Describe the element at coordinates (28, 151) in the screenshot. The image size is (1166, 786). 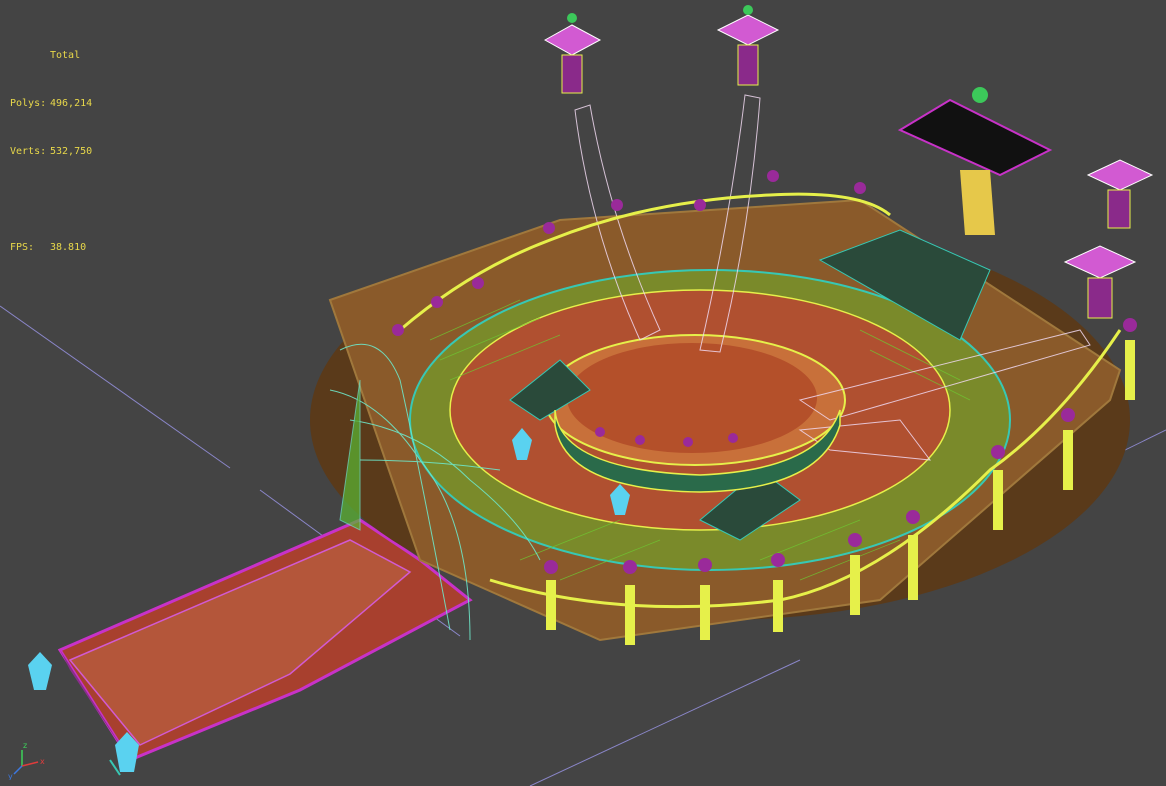
I see `verts-label: Verts:` at that location.